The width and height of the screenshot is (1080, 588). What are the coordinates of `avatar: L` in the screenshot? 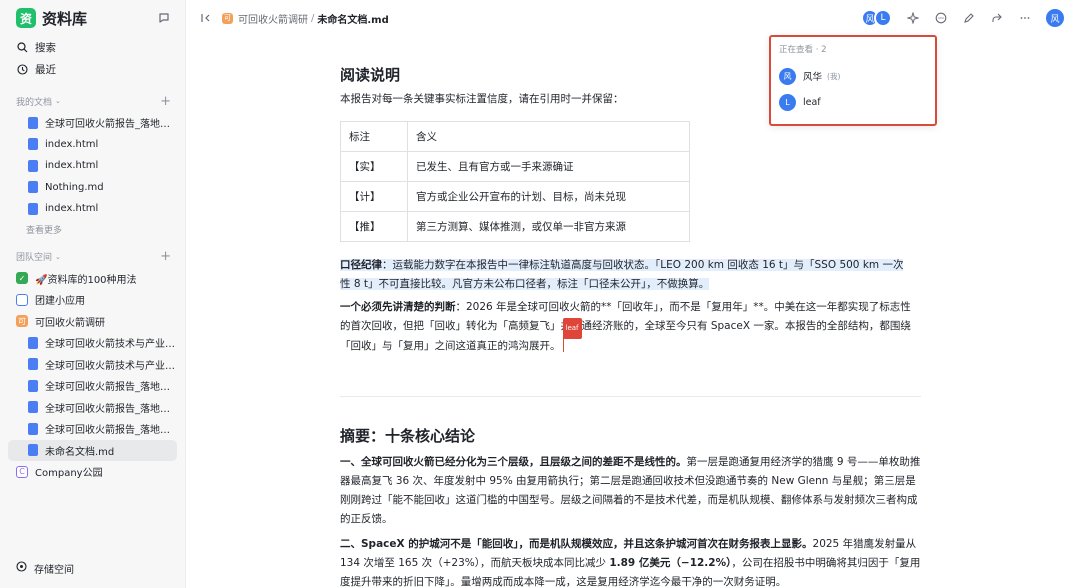 It's located at (883, 18).